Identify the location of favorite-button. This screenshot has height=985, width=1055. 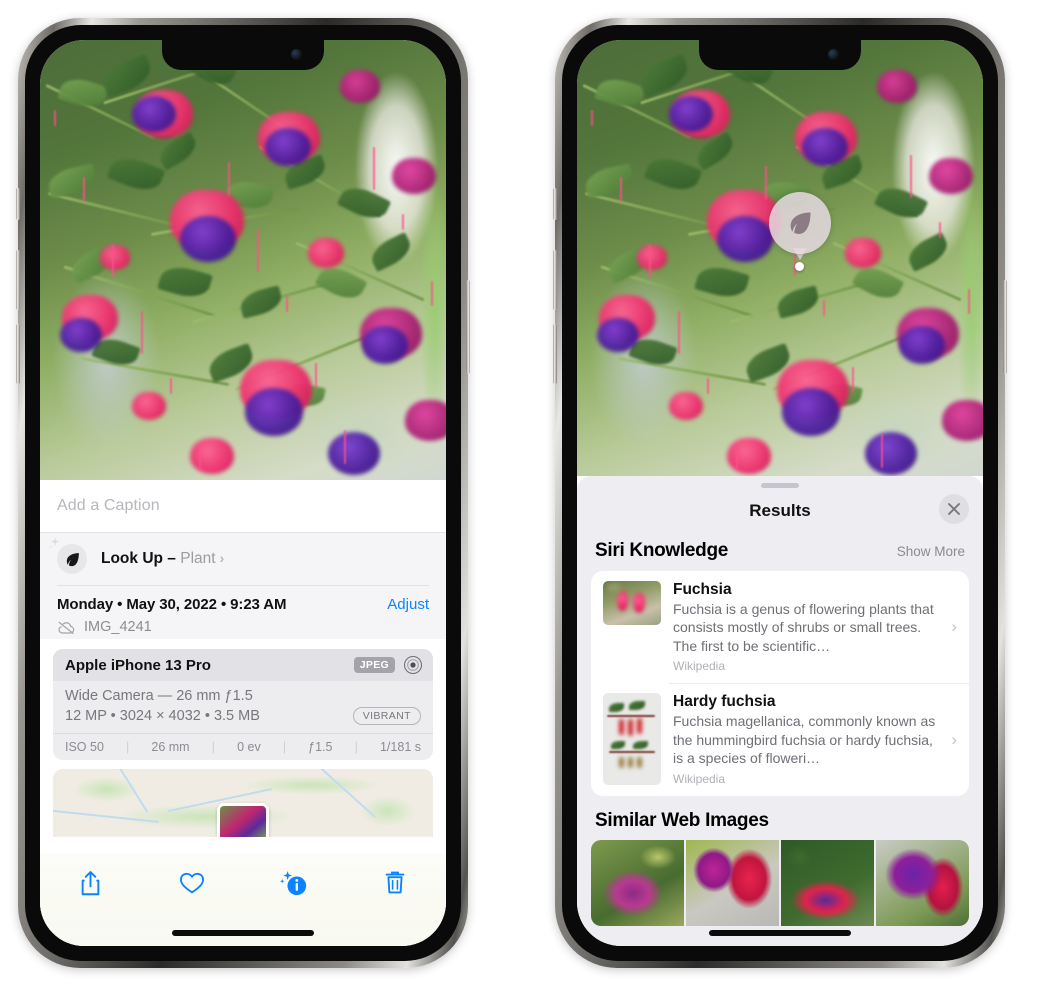
(192, 883).